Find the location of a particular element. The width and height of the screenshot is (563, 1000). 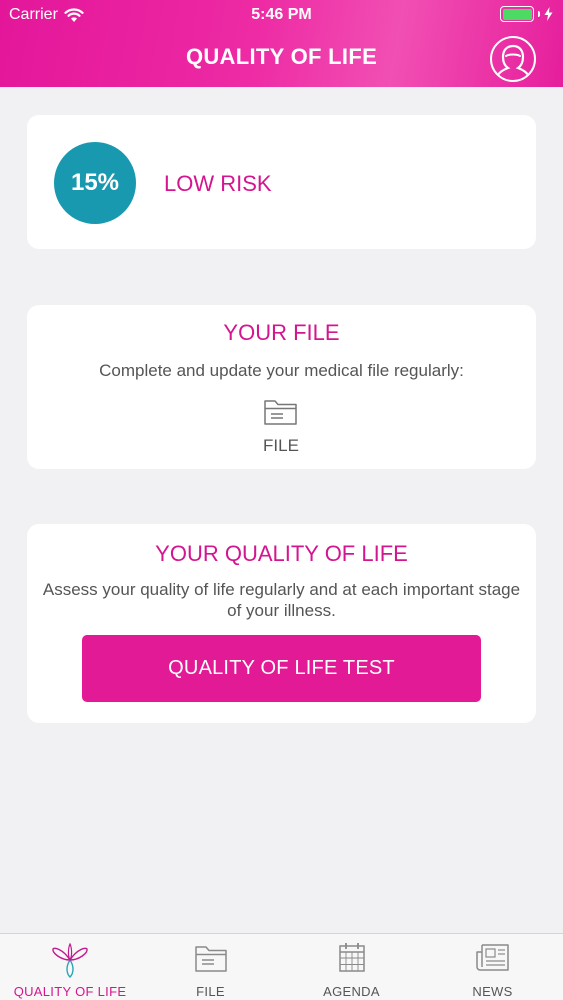

tab-agenda: AGENDA is located at coordinates (351, 967).